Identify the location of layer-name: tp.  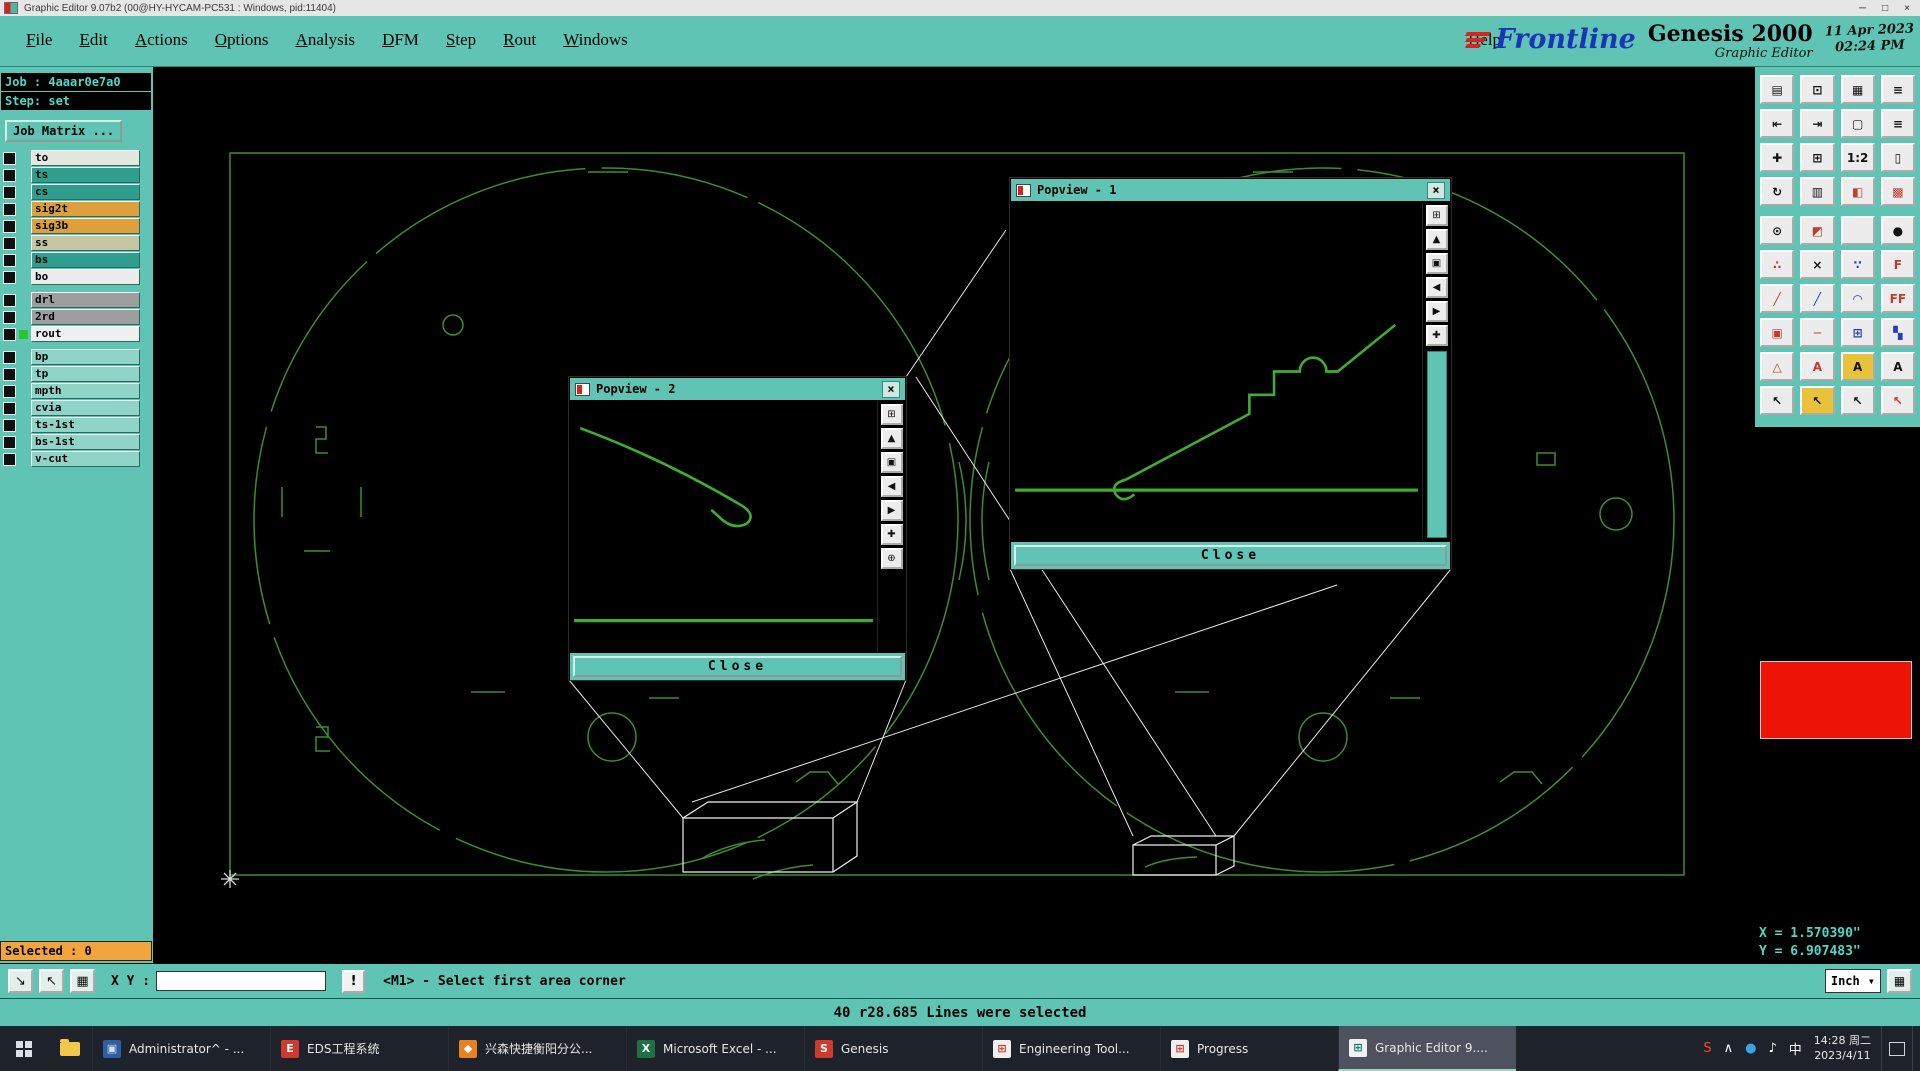
(85, 374).